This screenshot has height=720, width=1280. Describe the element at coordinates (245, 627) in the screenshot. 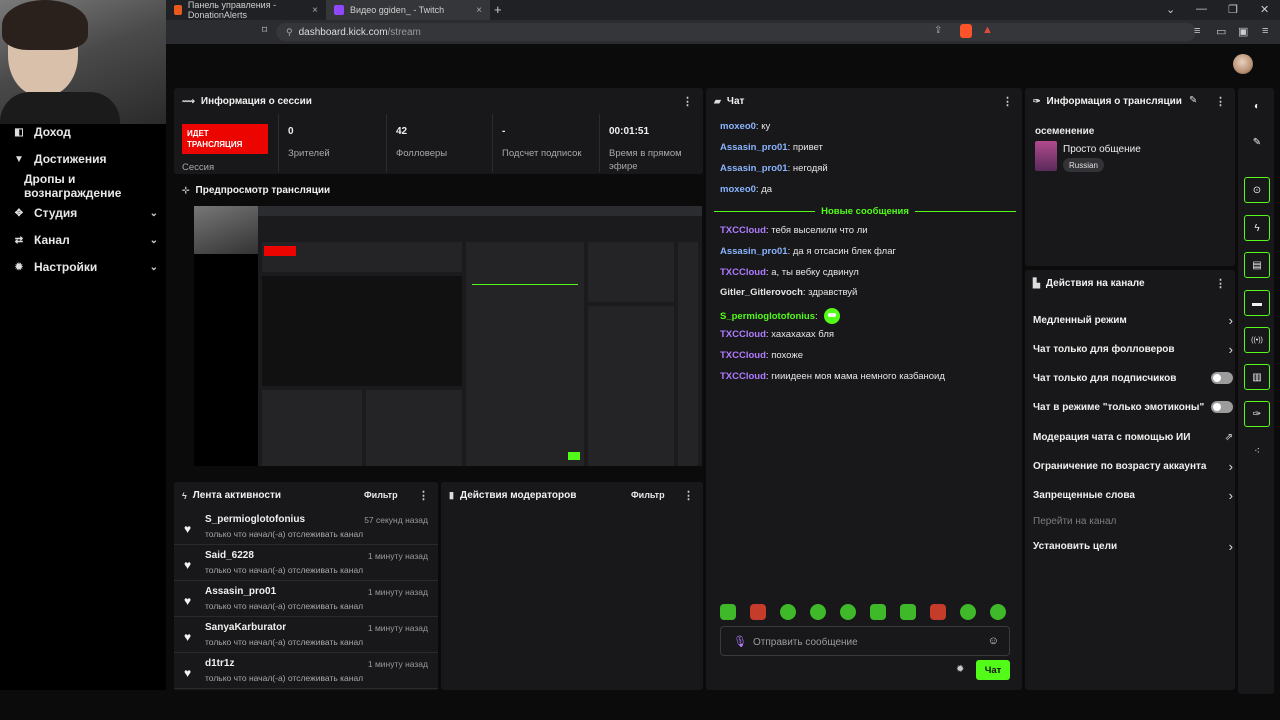

I see `activity-user: SanyaKarburator` at that location.